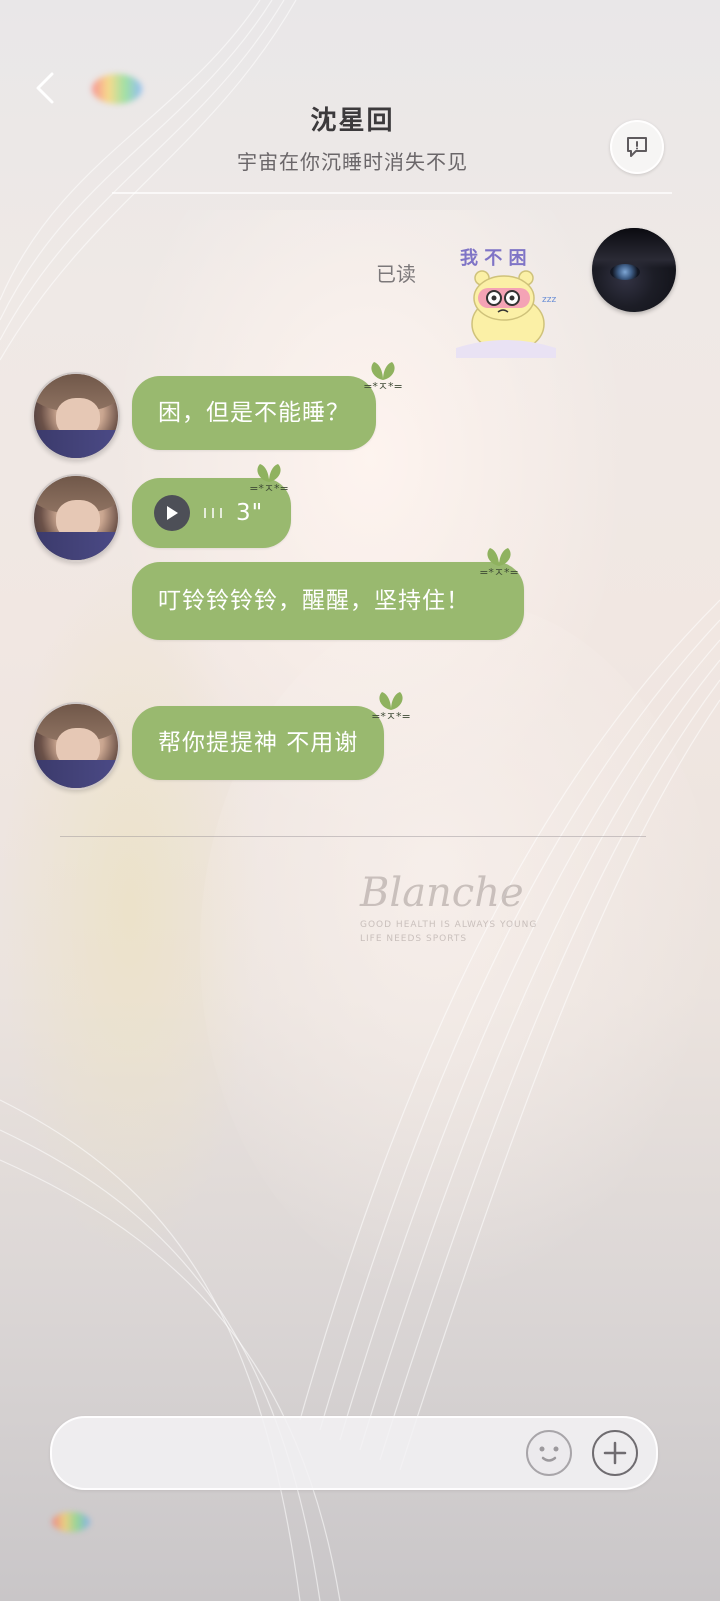 The image size is (720, 1601). I want to click on message-text: 困，但是不能睡？, so click(254, 413).